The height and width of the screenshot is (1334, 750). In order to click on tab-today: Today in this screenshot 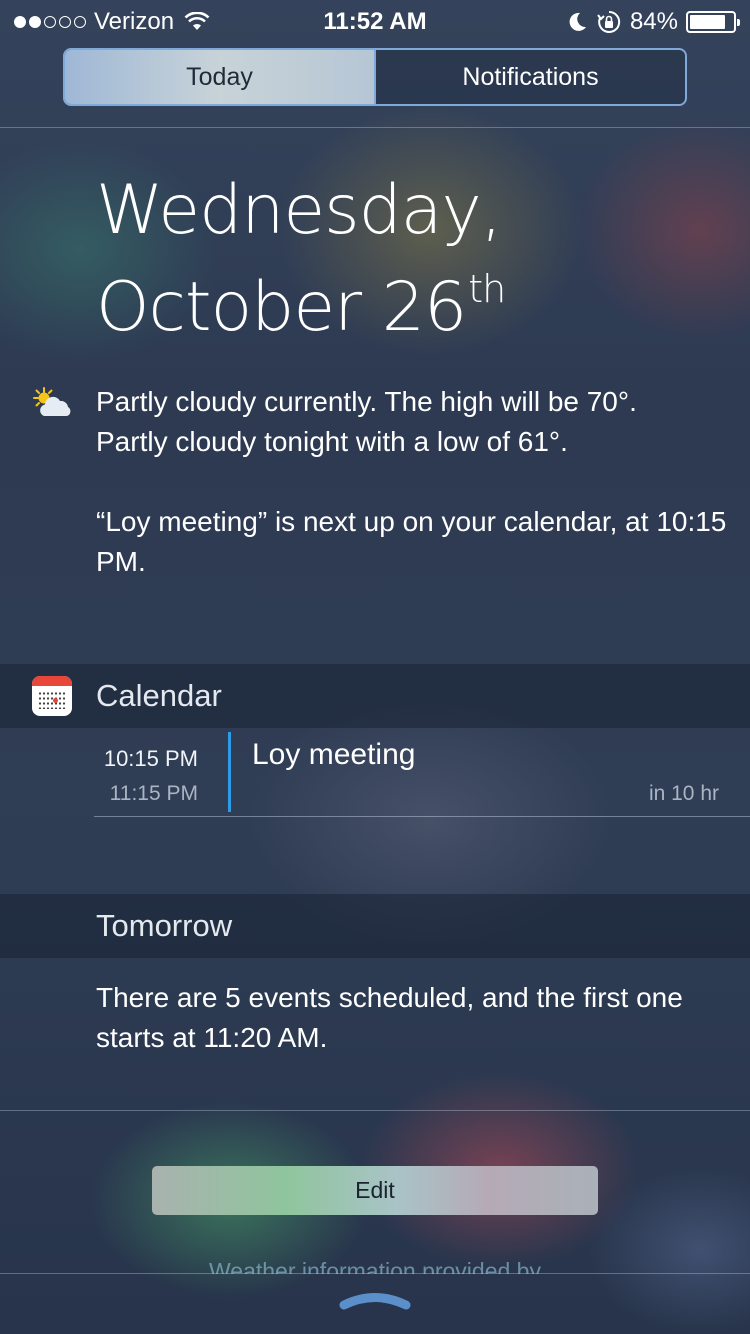, I will do `click(219, 77)`.